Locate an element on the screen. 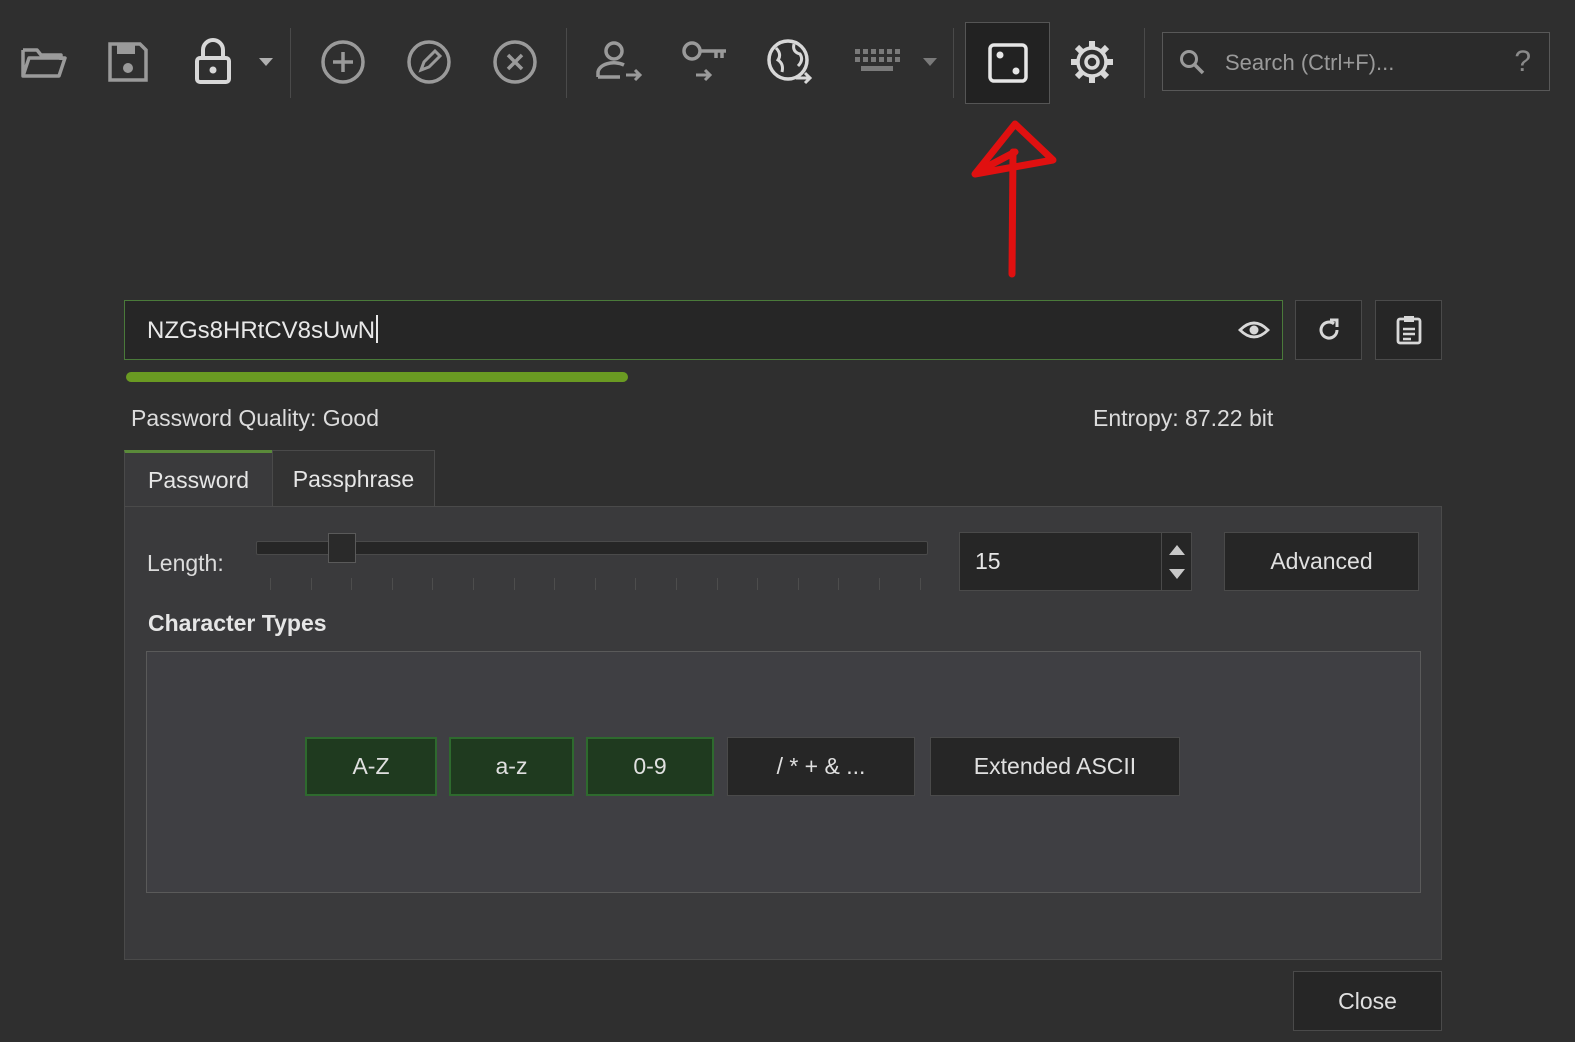  copy-to-clipboard-button is located at coordinates (1408, 330).